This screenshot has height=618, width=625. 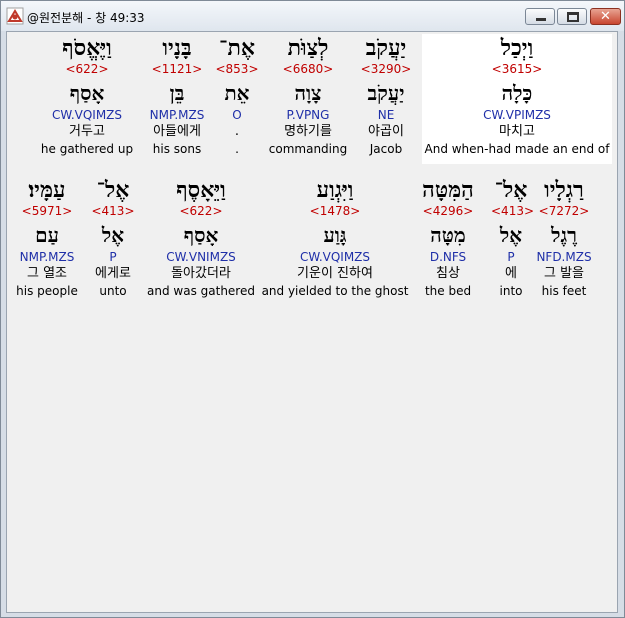 I want to click on english-gloss: and was gathered, so click(x=201, y=291).